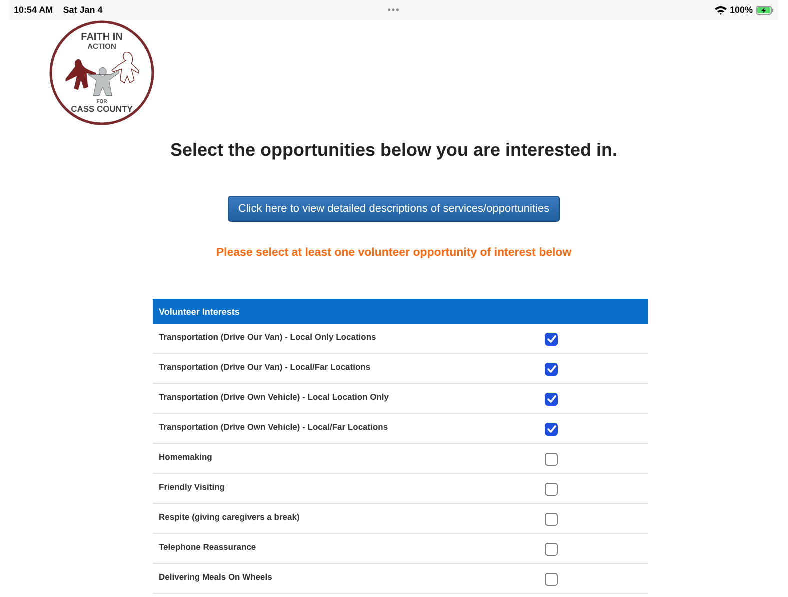  Describe the element at coordinates (192, 487) in the screenshot. I see `interest-label: Friendly Visiting` at that location.